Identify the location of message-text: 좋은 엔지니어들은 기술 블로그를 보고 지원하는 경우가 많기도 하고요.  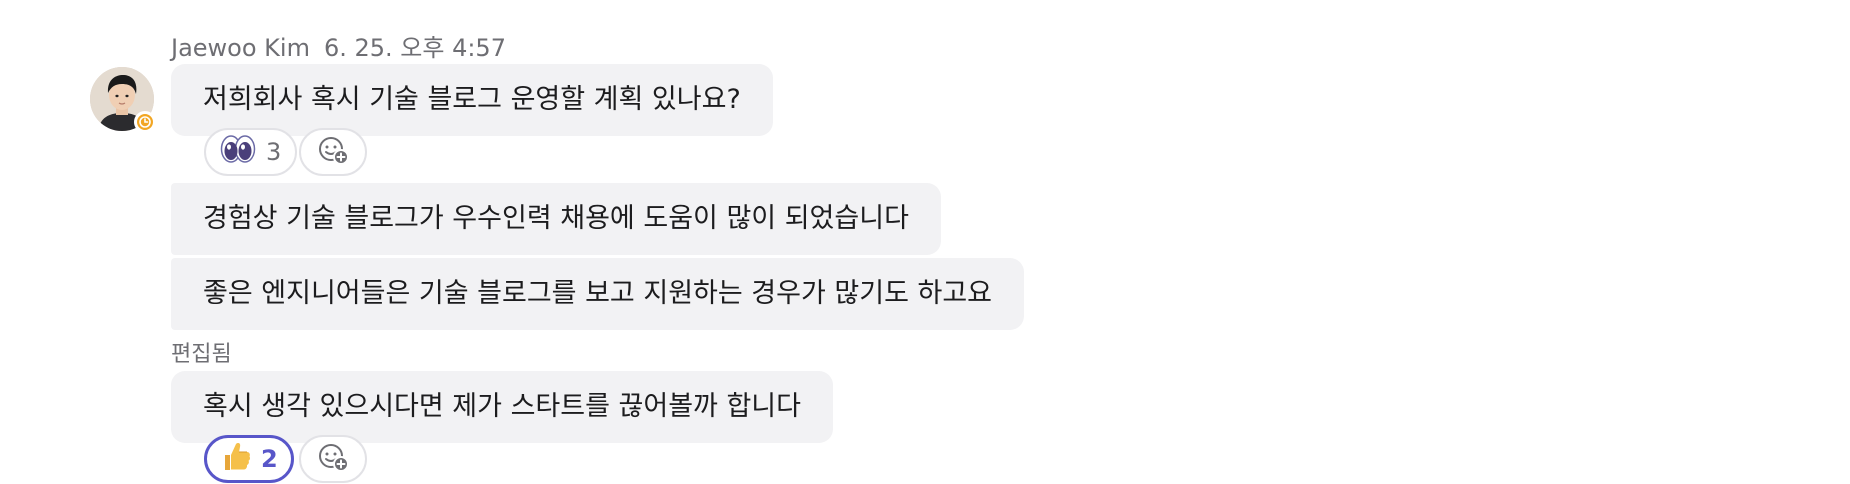
(598, 293).